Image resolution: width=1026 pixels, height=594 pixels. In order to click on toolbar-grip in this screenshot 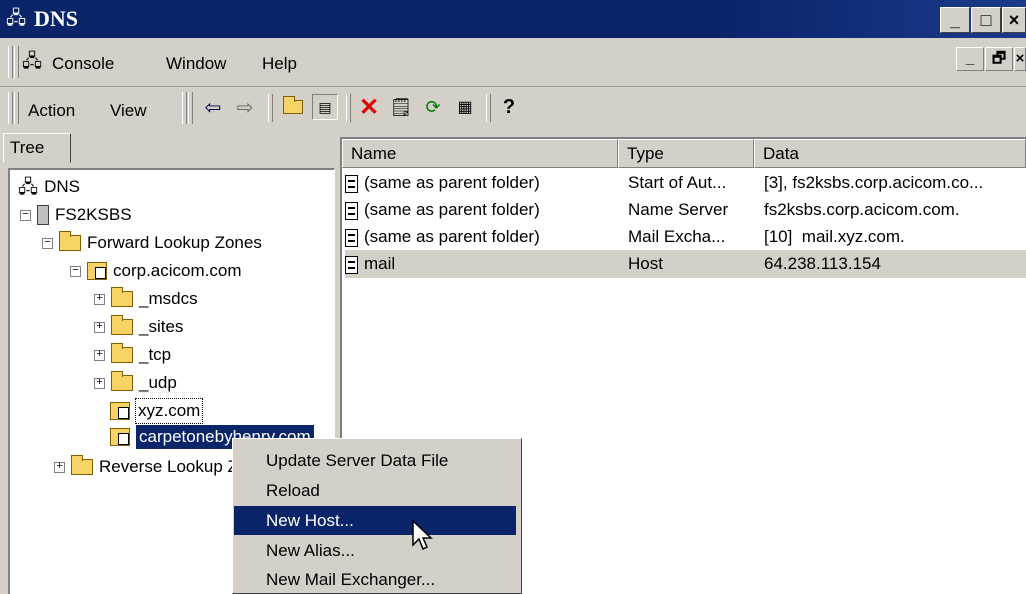, I will do `click(10, 108)`.